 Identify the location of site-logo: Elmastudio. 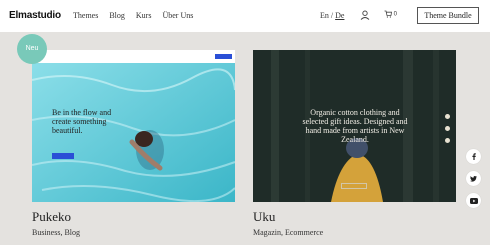
(35, 15).